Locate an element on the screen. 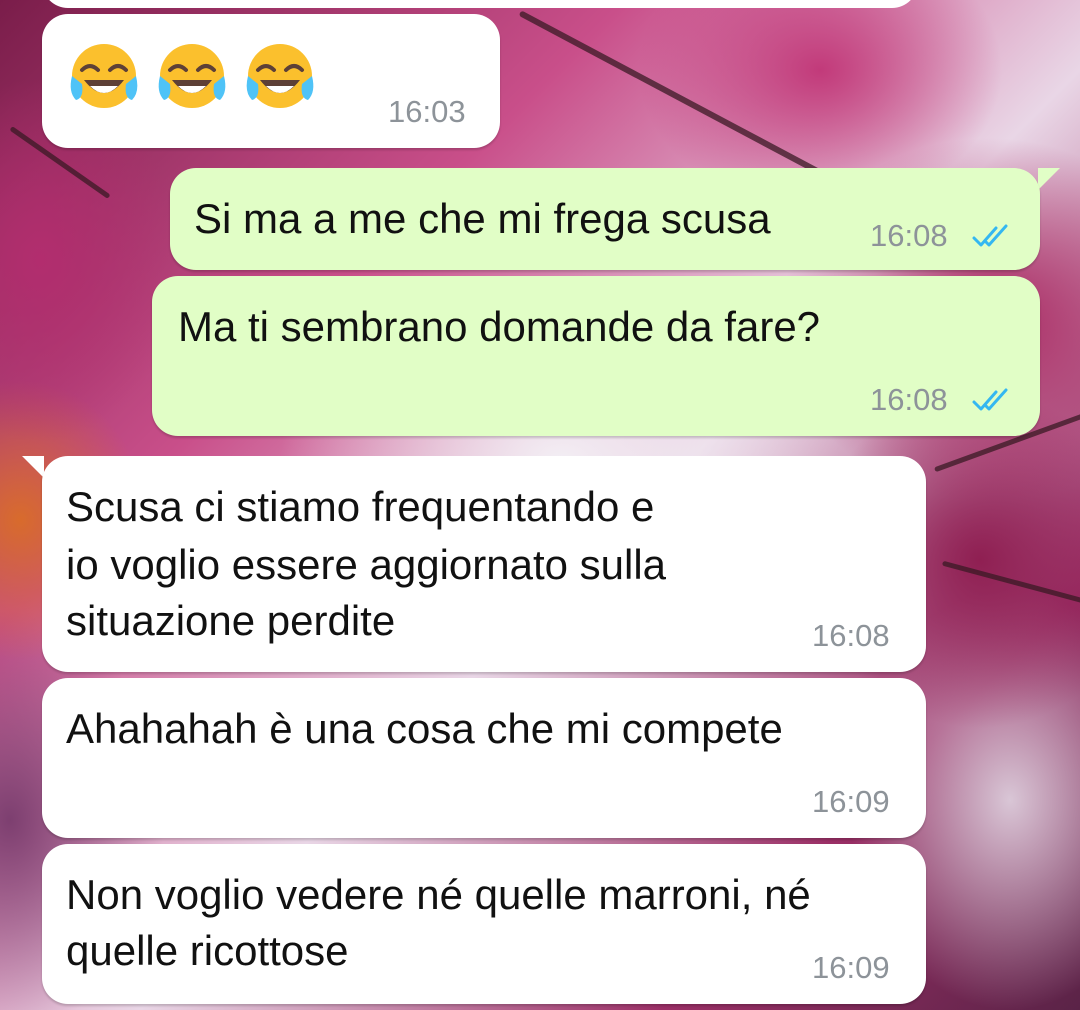 Image resolution: width=1080 pixels, height=1010 pixels. message-text: Si ma a me che mi frega scusa is located at coordinates (482, 218).